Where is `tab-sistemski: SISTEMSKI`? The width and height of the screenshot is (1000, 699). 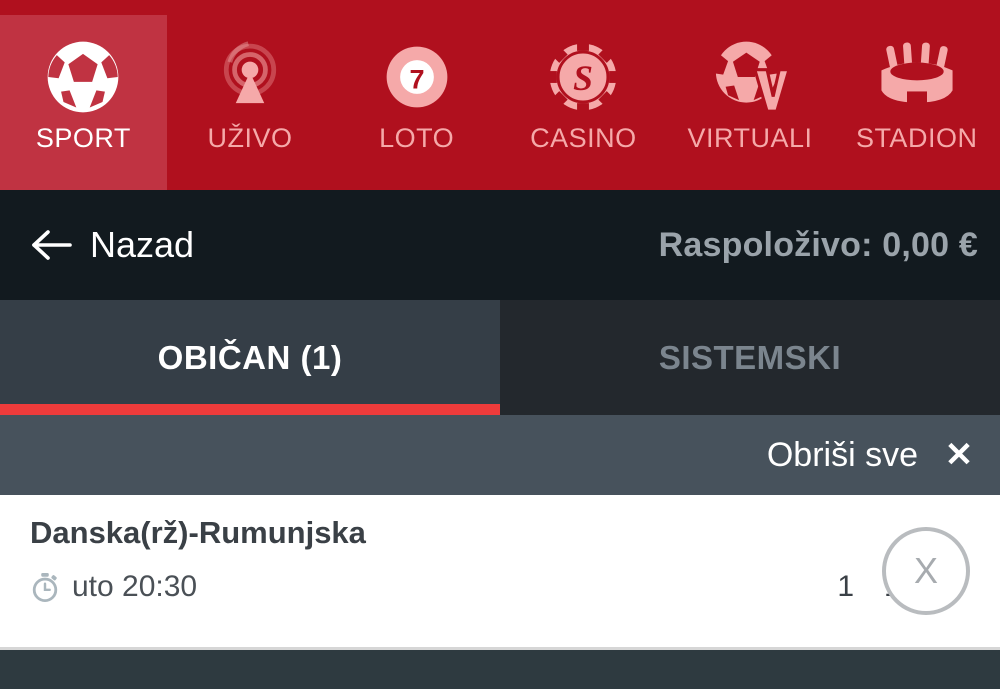
tab-sistemski: SISTEMSKI is located at coordinates (750, 357).